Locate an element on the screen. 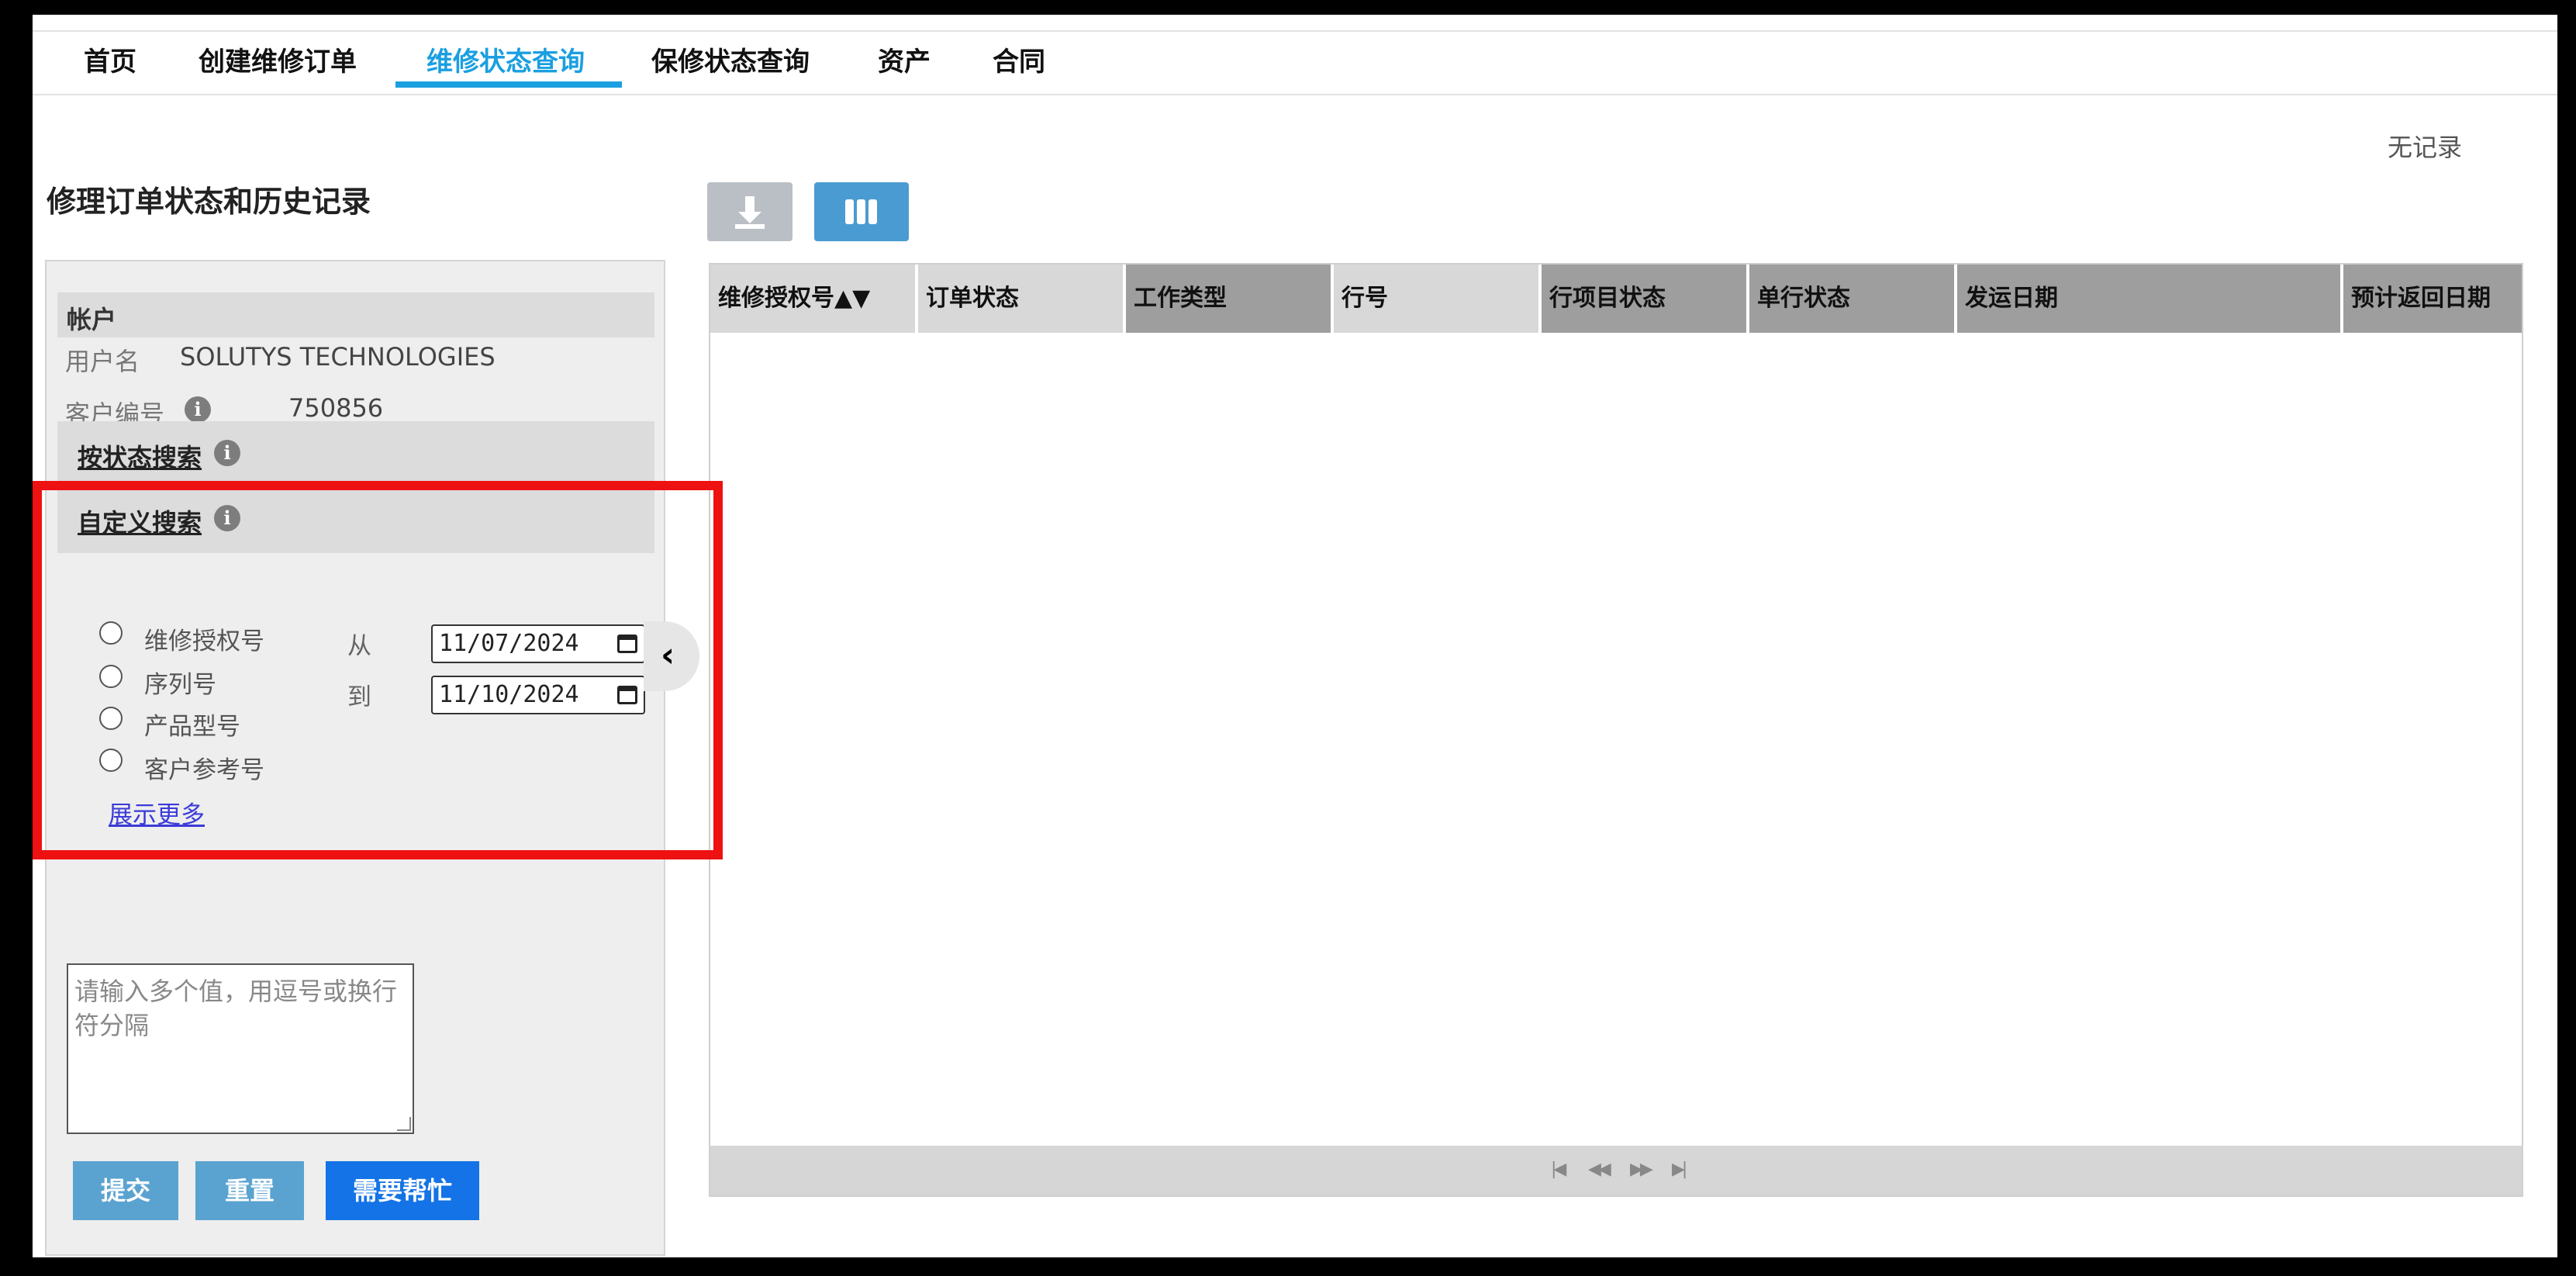  search-by-status-link: 按状态搜索 is located at coordinates (140, 456).